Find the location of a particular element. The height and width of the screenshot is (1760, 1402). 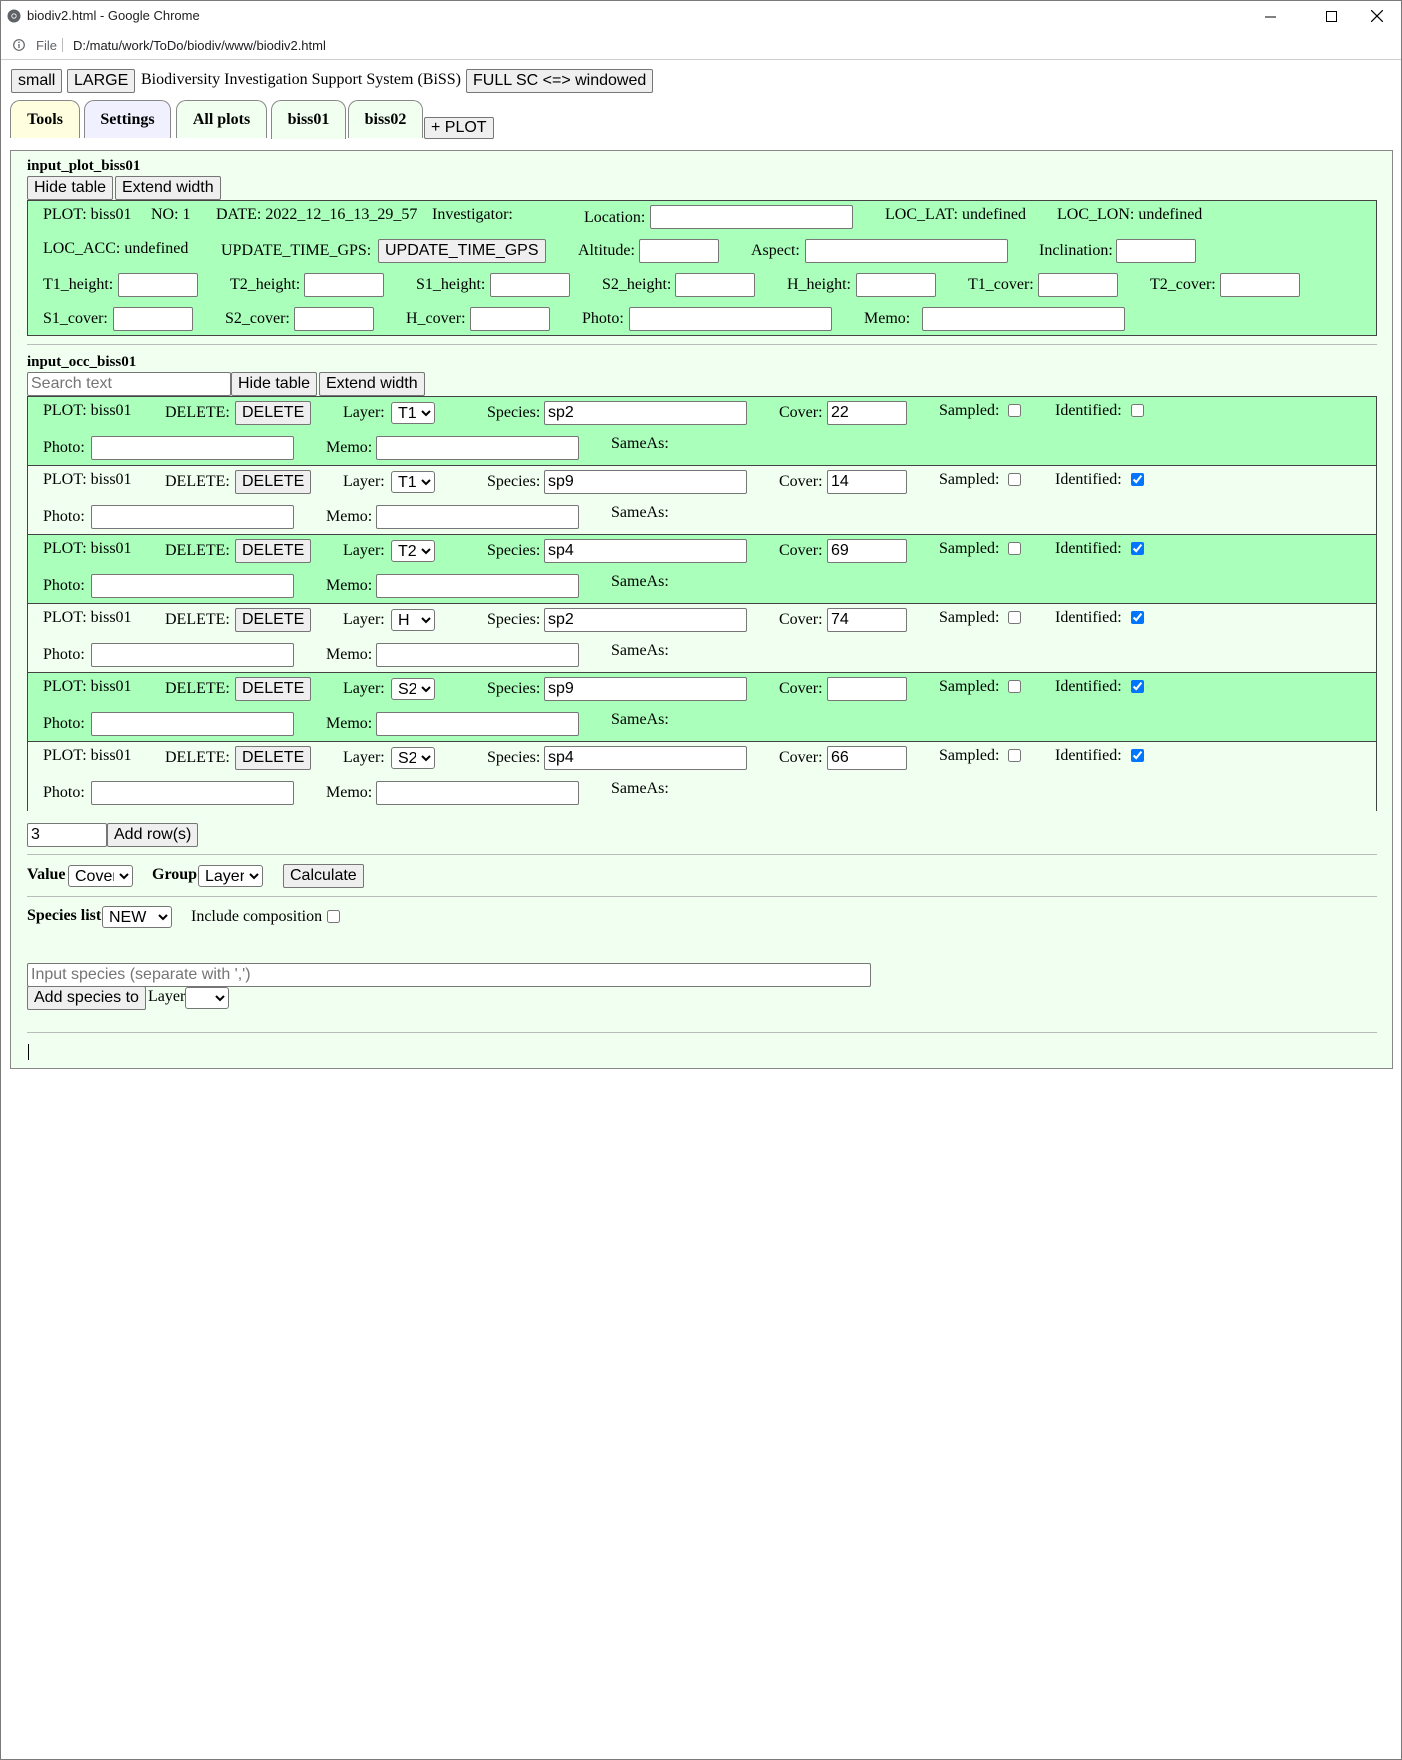

close-window-button is located at coordinates (1377, 16).